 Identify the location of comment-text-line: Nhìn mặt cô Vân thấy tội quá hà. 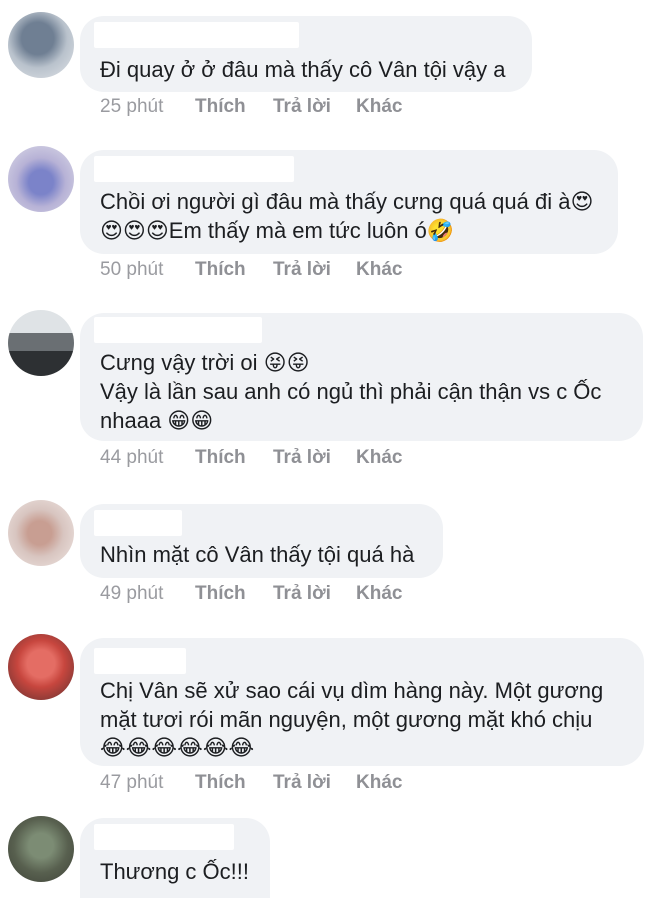
(257, 554).